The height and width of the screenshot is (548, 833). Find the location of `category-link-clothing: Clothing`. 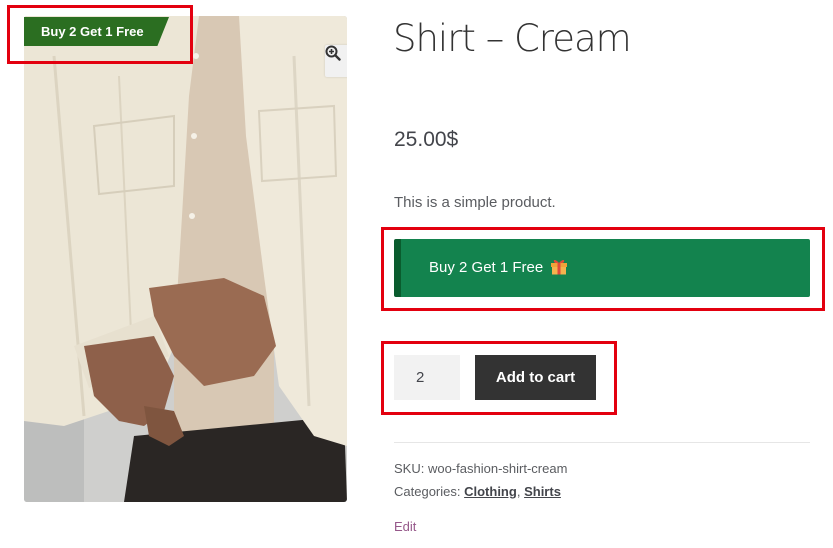

category-link-clothing: Clothing is located at coordinates (490, 491).